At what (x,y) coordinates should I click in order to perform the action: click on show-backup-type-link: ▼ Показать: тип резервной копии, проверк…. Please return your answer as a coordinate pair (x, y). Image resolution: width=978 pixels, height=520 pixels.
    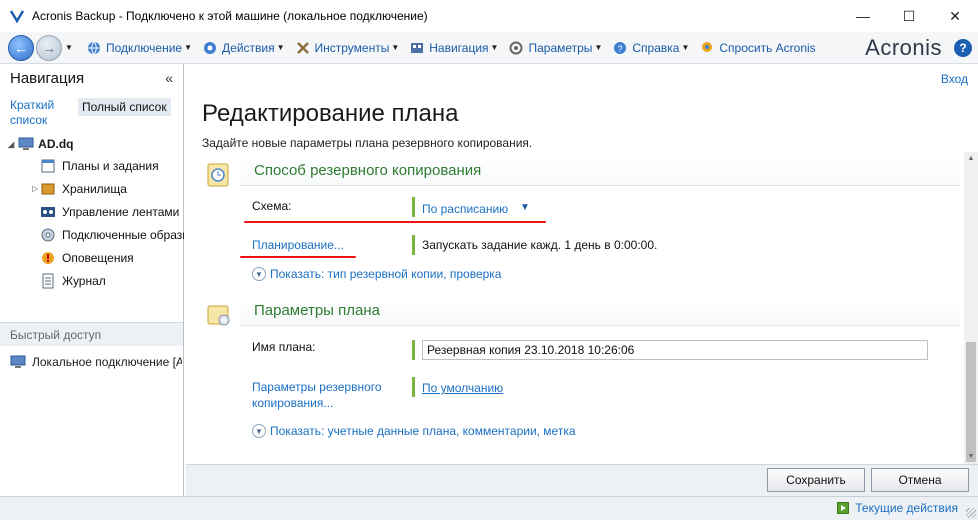
    Looking at the image, I should click on (376, 274).